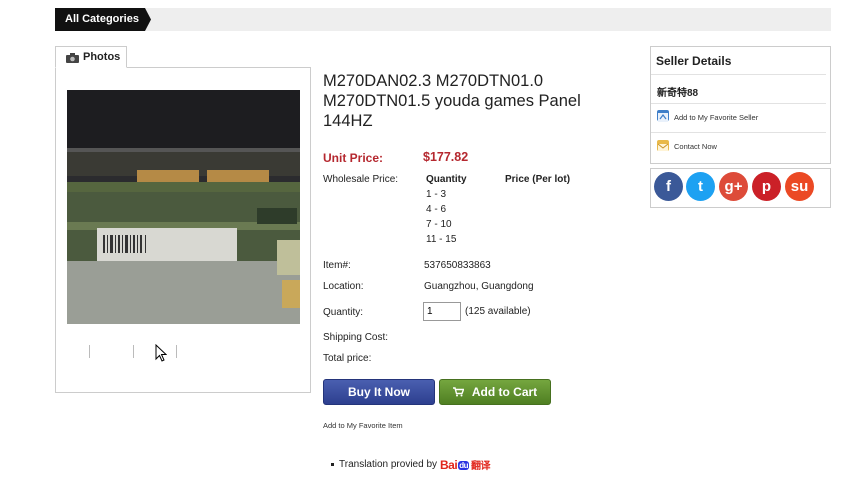 This screenshot has width=867, height=492. What do you see at coordinates (436, 209) in the screenshot?
I see `wholesale-row: 4 - 6` at bounding box center [436, 209].